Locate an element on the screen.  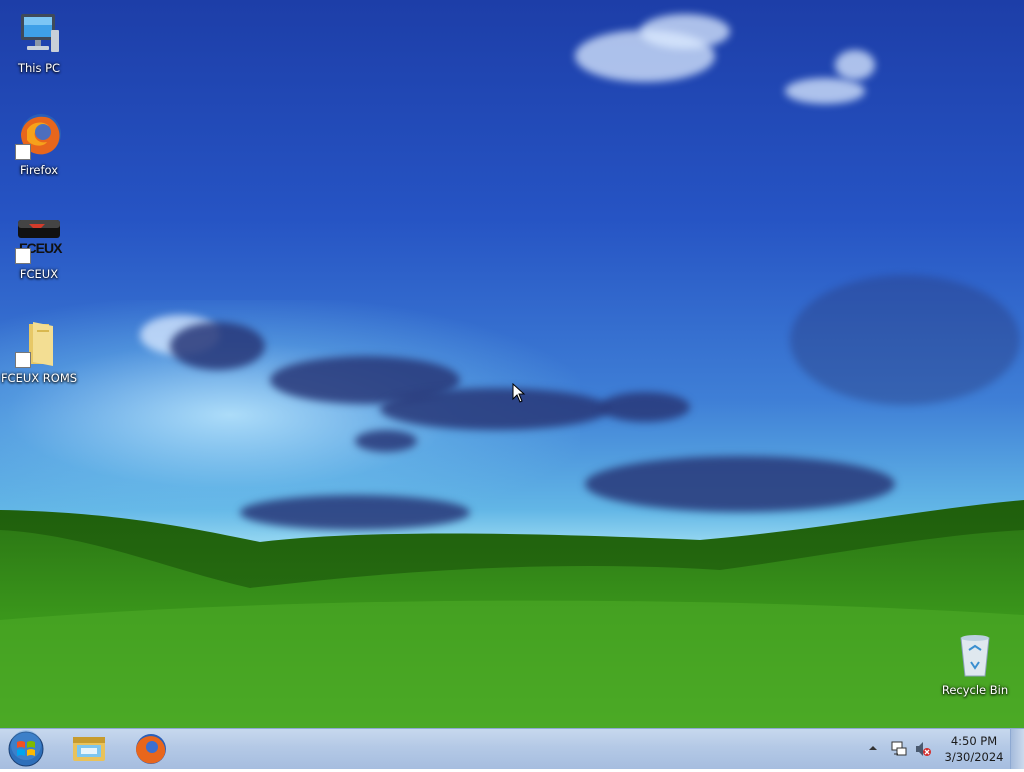
desktop-icon-label: Recycle Bin is located at coordinates (975, 690).